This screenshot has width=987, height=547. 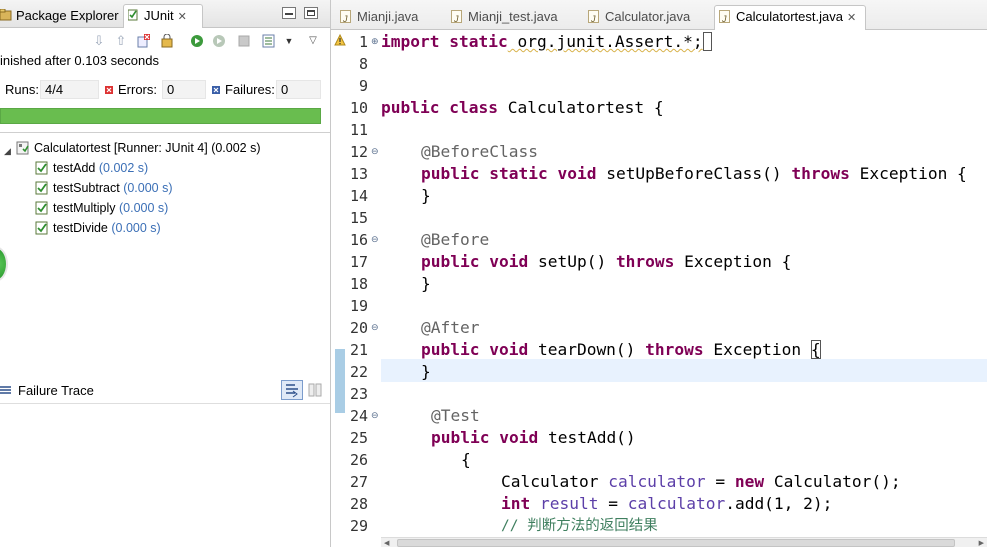 I want to click on scroll-lock-icon, so click(x=167, y=41).